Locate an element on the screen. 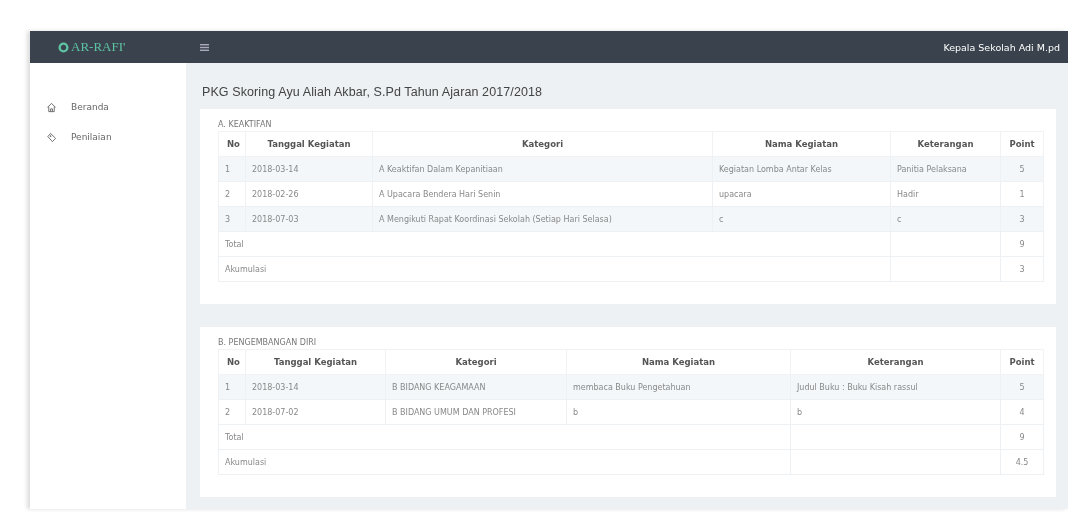 The image size is (1078, 517). brand-name: AR-RAFI' is located at coordinates (98, 47).